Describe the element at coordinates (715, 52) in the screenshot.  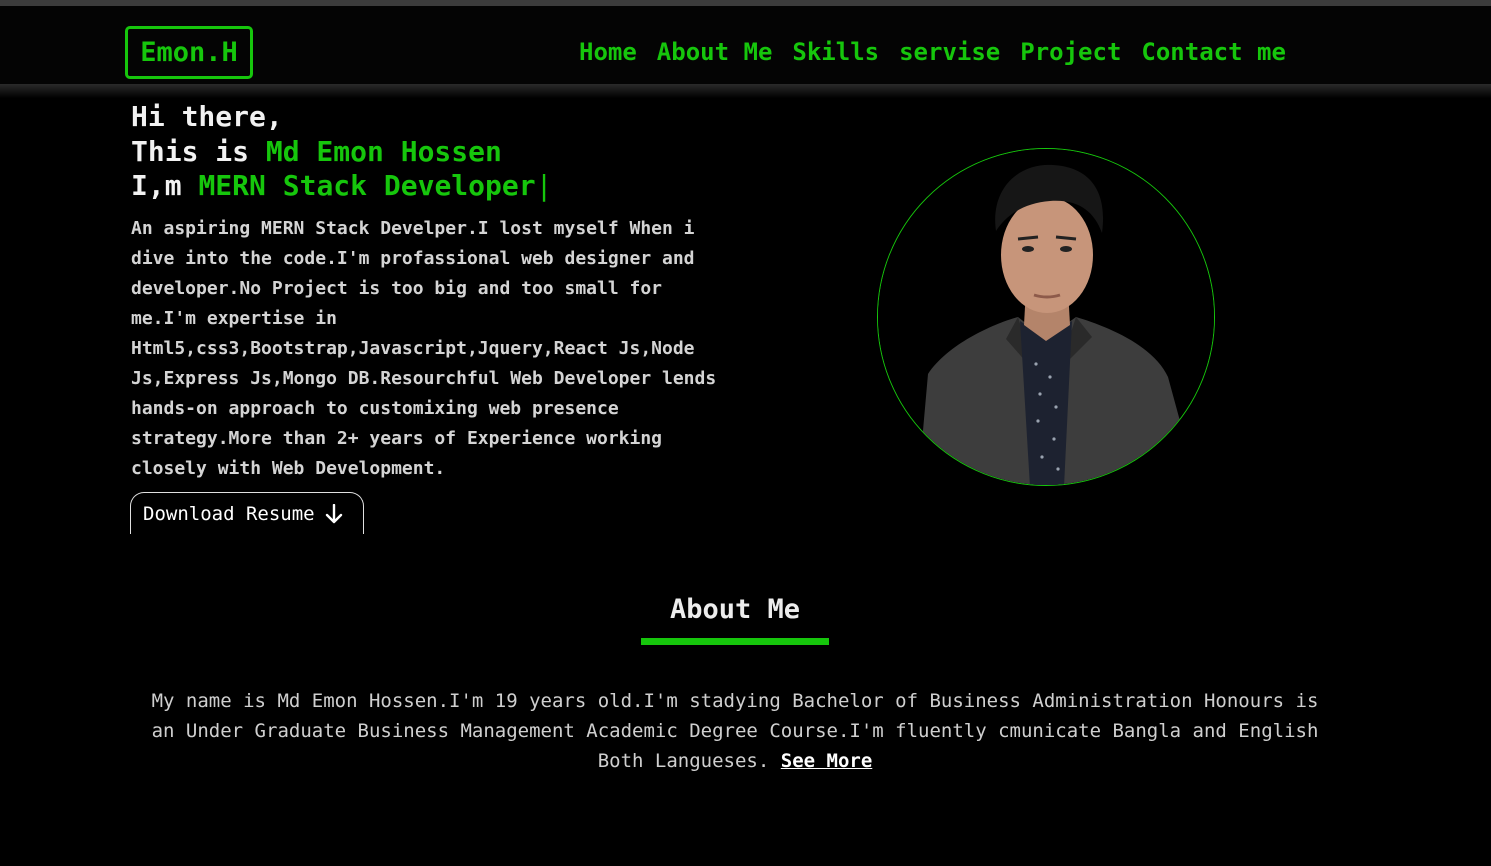
I see `nav-about-me: About Me` at that location.